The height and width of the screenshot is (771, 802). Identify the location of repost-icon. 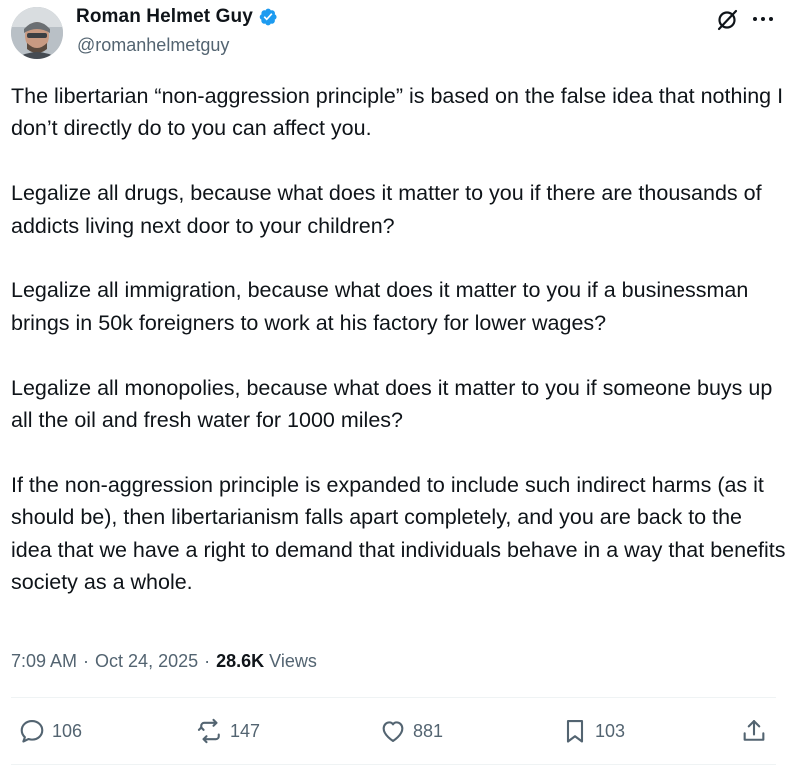
(208, 731).